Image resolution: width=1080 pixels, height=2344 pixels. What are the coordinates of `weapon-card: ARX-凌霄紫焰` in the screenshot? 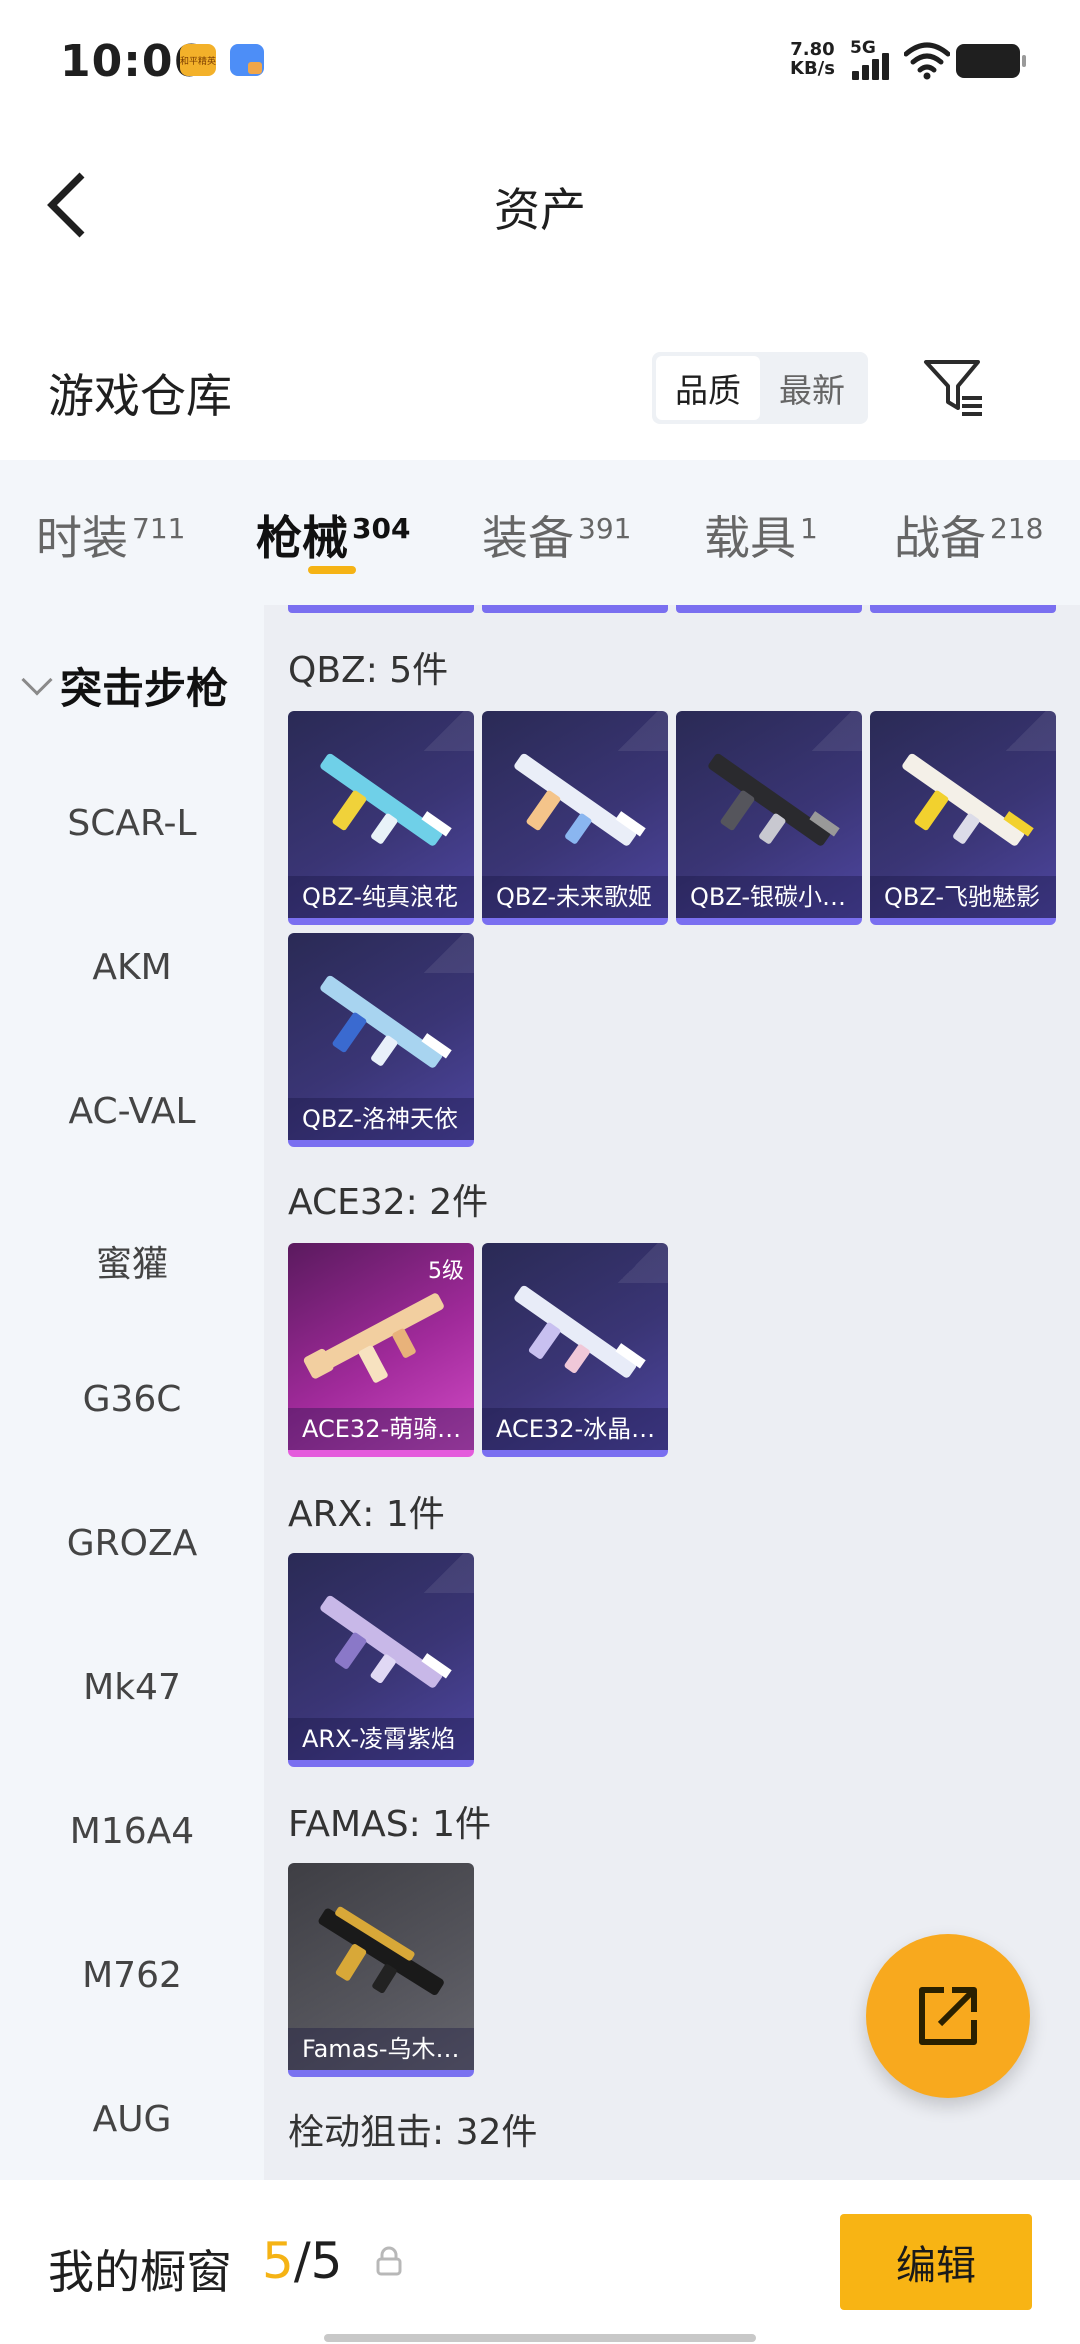 It's located at (381, 1660).